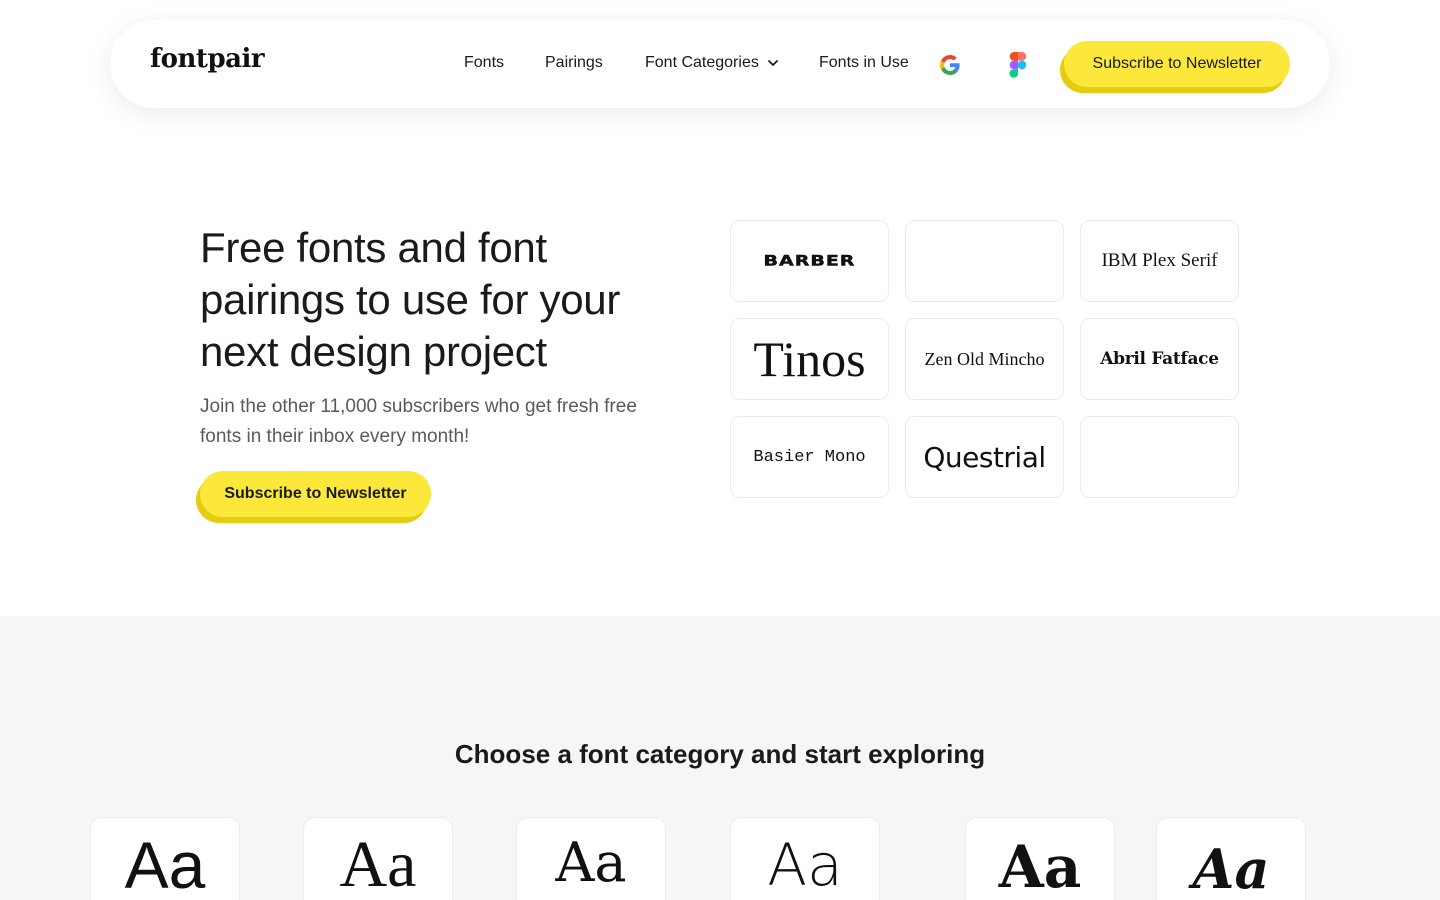 This screenshot has width=1440, height=900. I want to click on category-card-slab: Aa, so click(591, 858).